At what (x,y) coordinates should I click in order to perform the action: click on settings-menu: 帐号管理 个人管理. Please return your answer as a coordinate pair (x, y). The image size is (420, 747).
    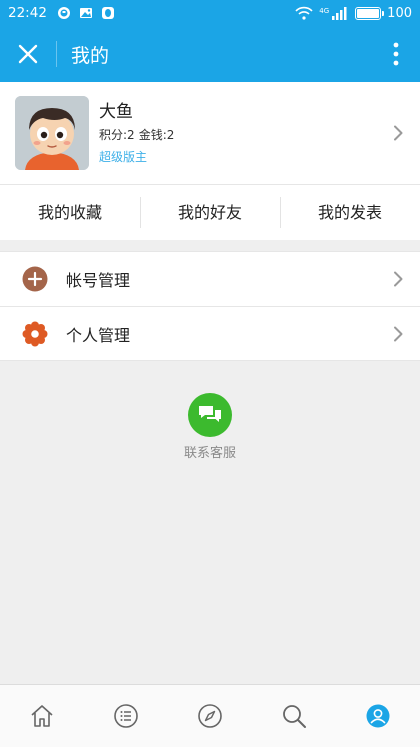
    Looking at the image, I should click on (210, 306).